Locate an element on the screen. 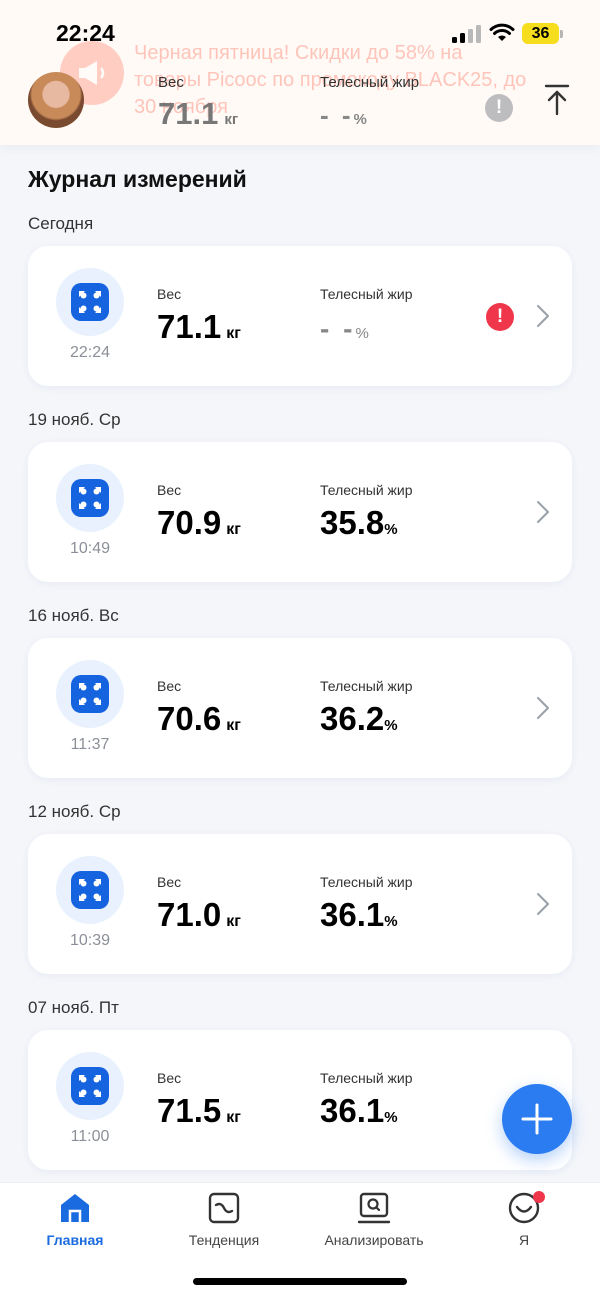 This screenshot has width=600, height=1297. status-time: 22:24 is located at coordinates (85, 33).